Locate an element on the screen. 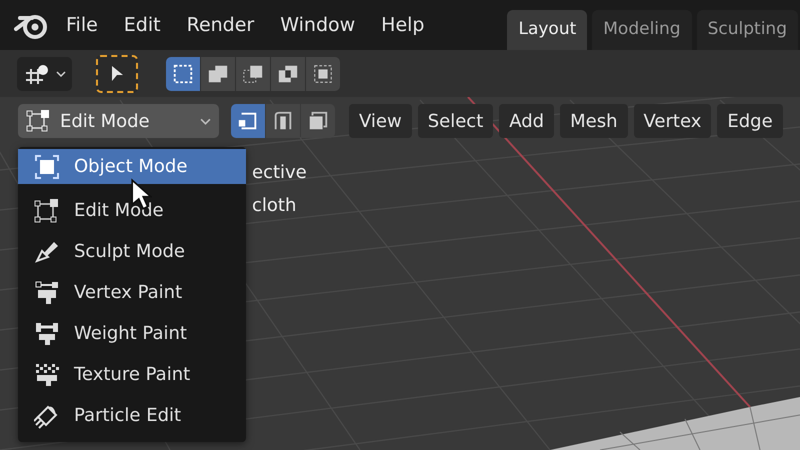 This screenshot has height=450, width=800. edge-select-icon is located at coordinates (283, 121).